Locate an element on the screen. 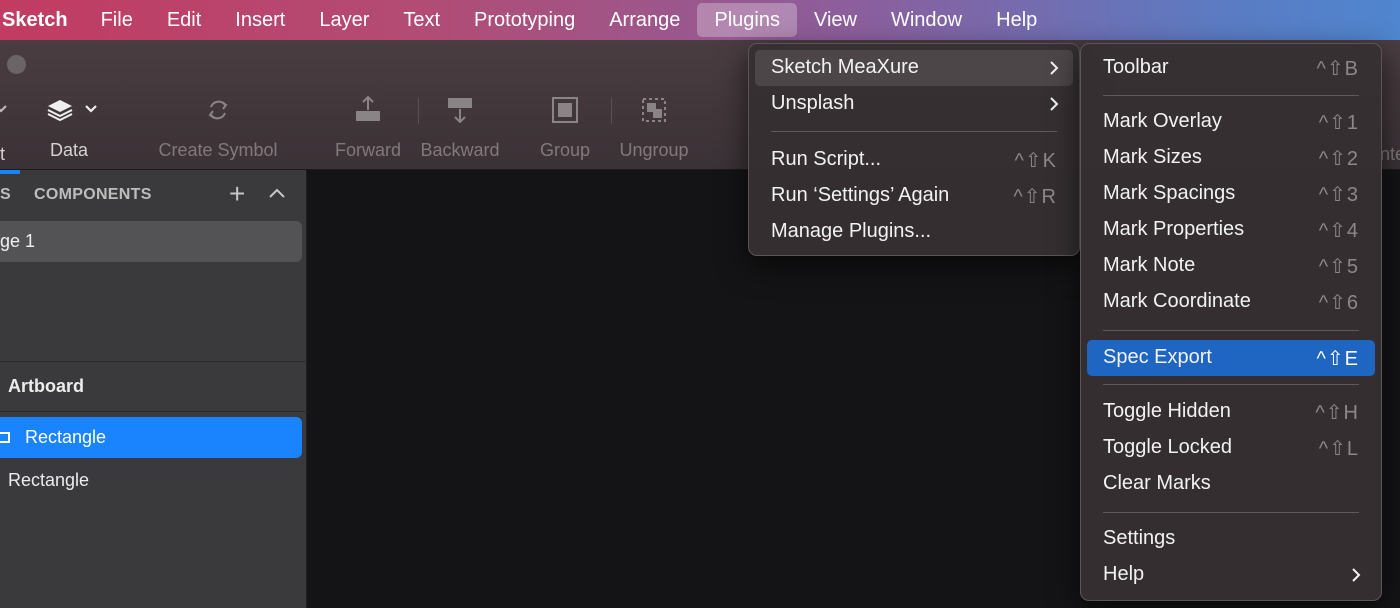  menu-view: View is located at coordinates (835, 20).